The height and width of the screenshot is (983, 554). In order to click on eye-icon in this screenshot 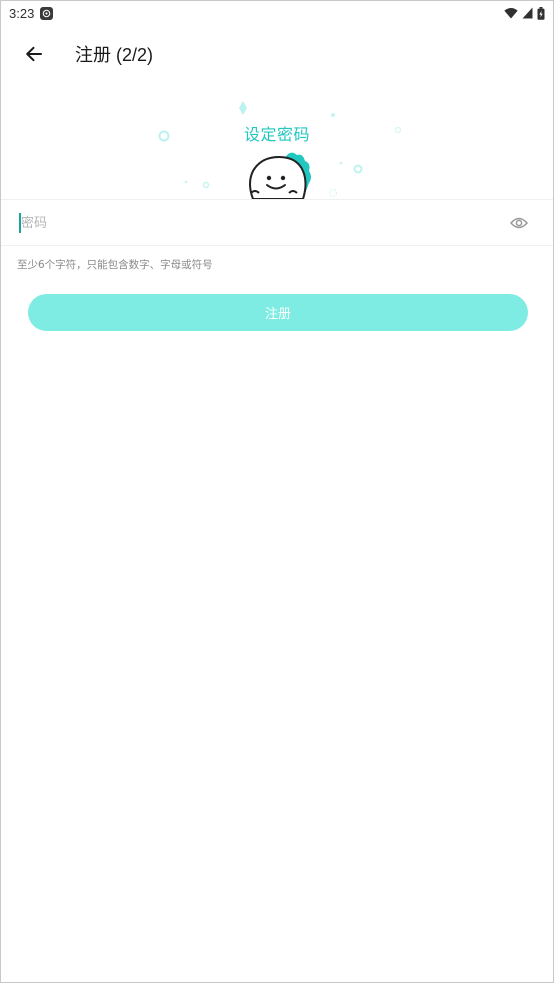, I will do `click(519, 223)`.